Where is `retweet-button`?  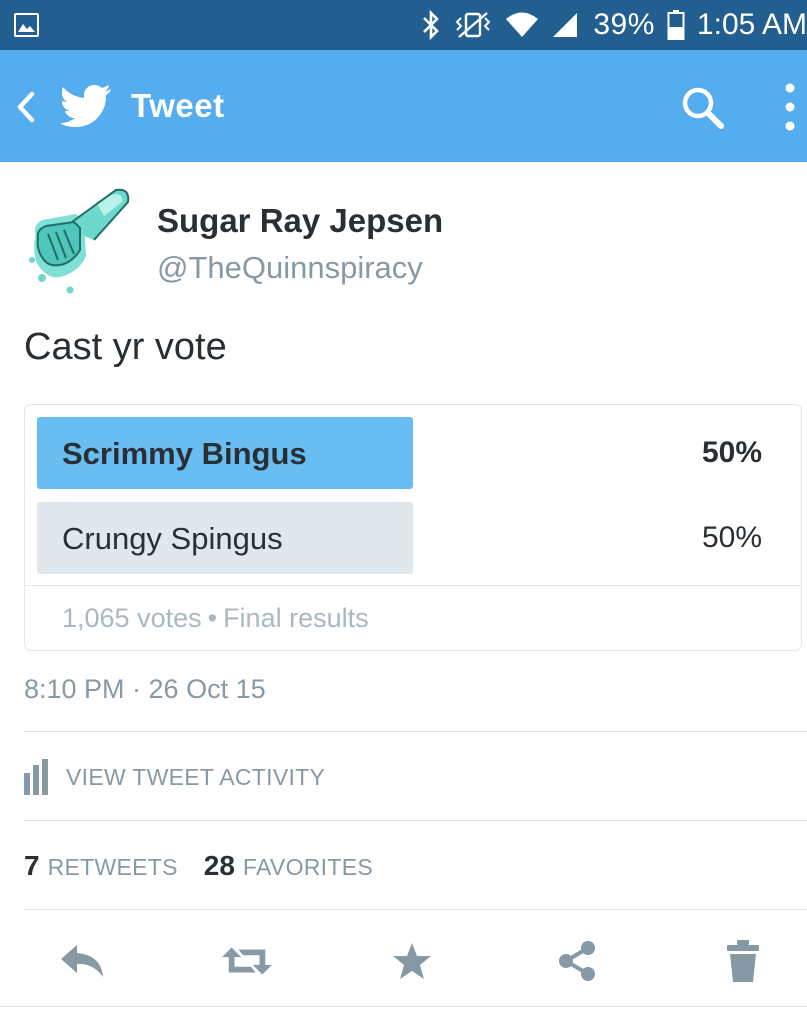
retweet-button is located at coordinates (247, 961).